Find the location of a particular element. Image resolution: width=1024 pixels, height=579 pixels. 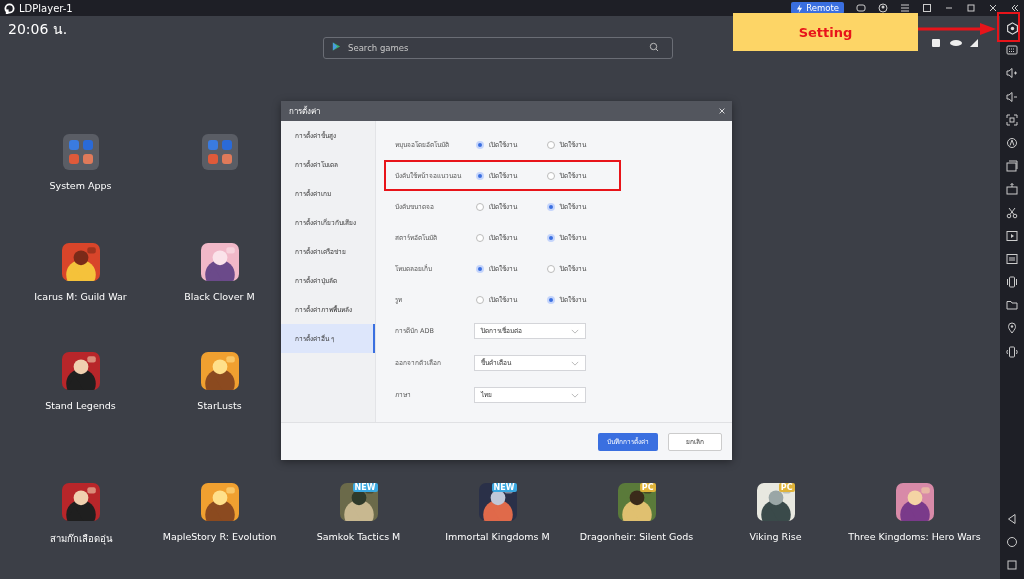

vol-up-icon is located at coordinates (1012, 73).